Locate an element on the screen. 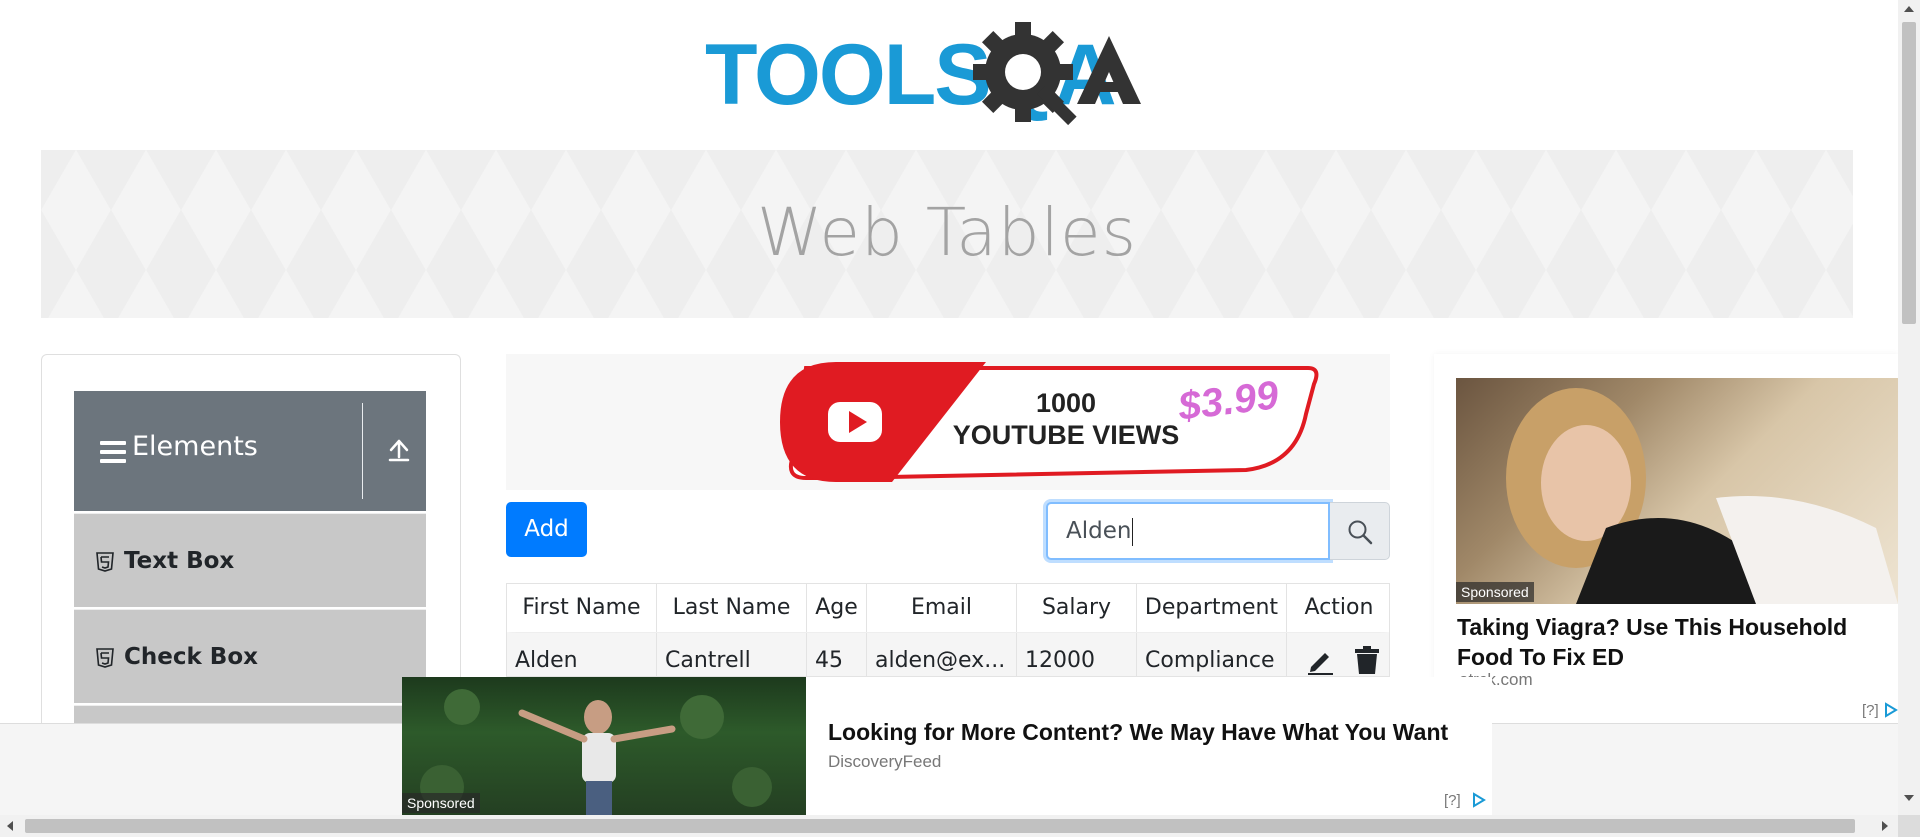  edit-pencil-icon is located at coordinates (1320, 660).